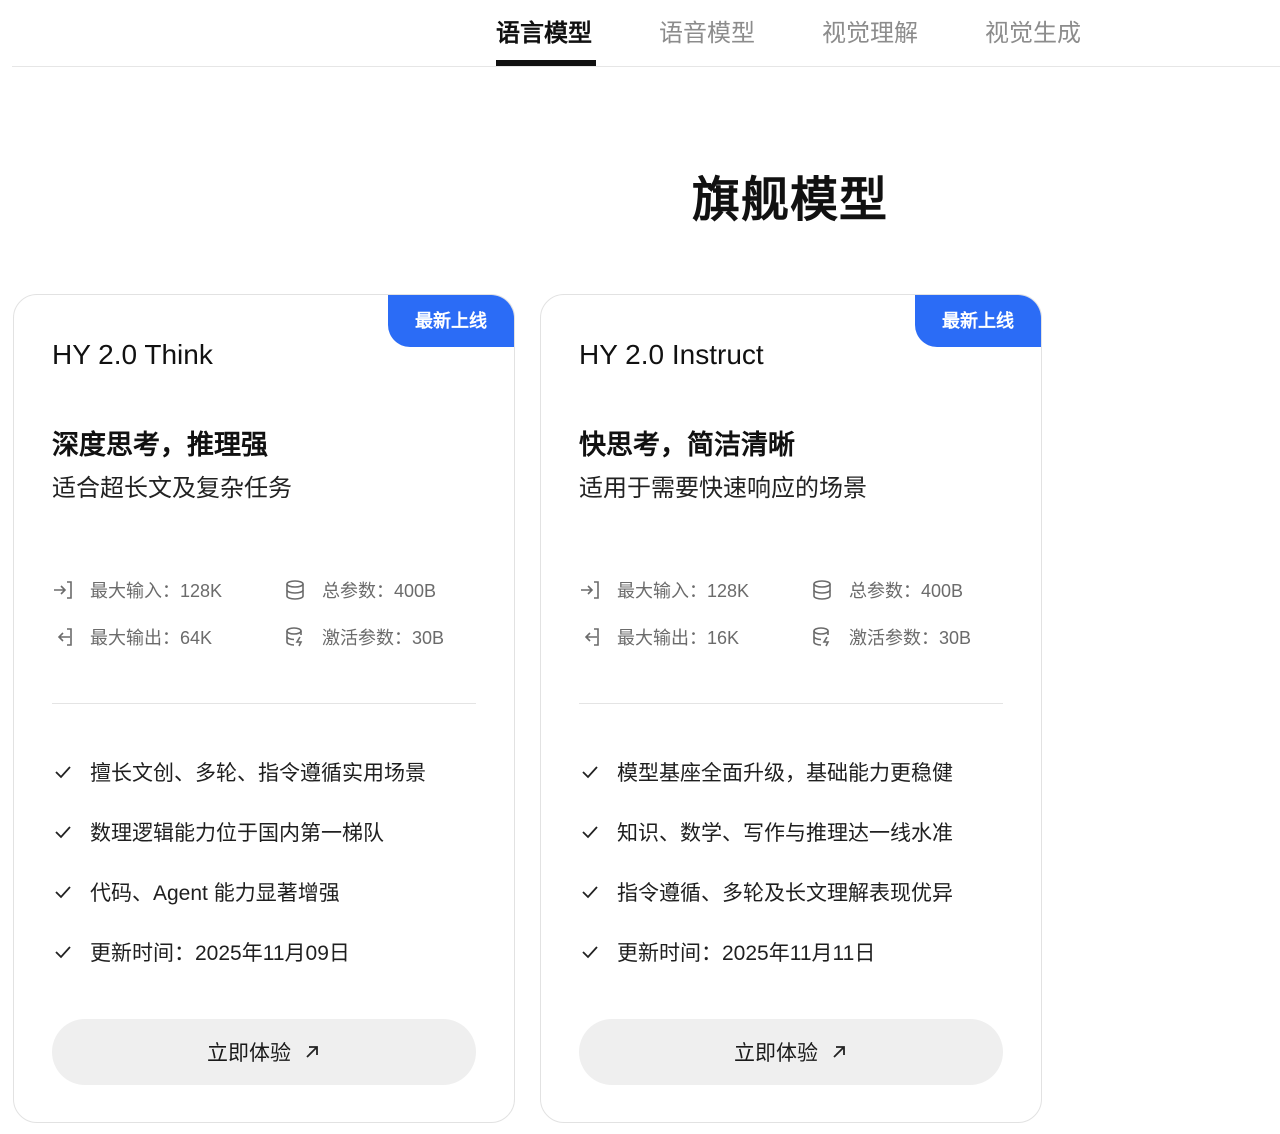  I want to click on spec-max-output: 最大输出：64K, so click(132, 637).